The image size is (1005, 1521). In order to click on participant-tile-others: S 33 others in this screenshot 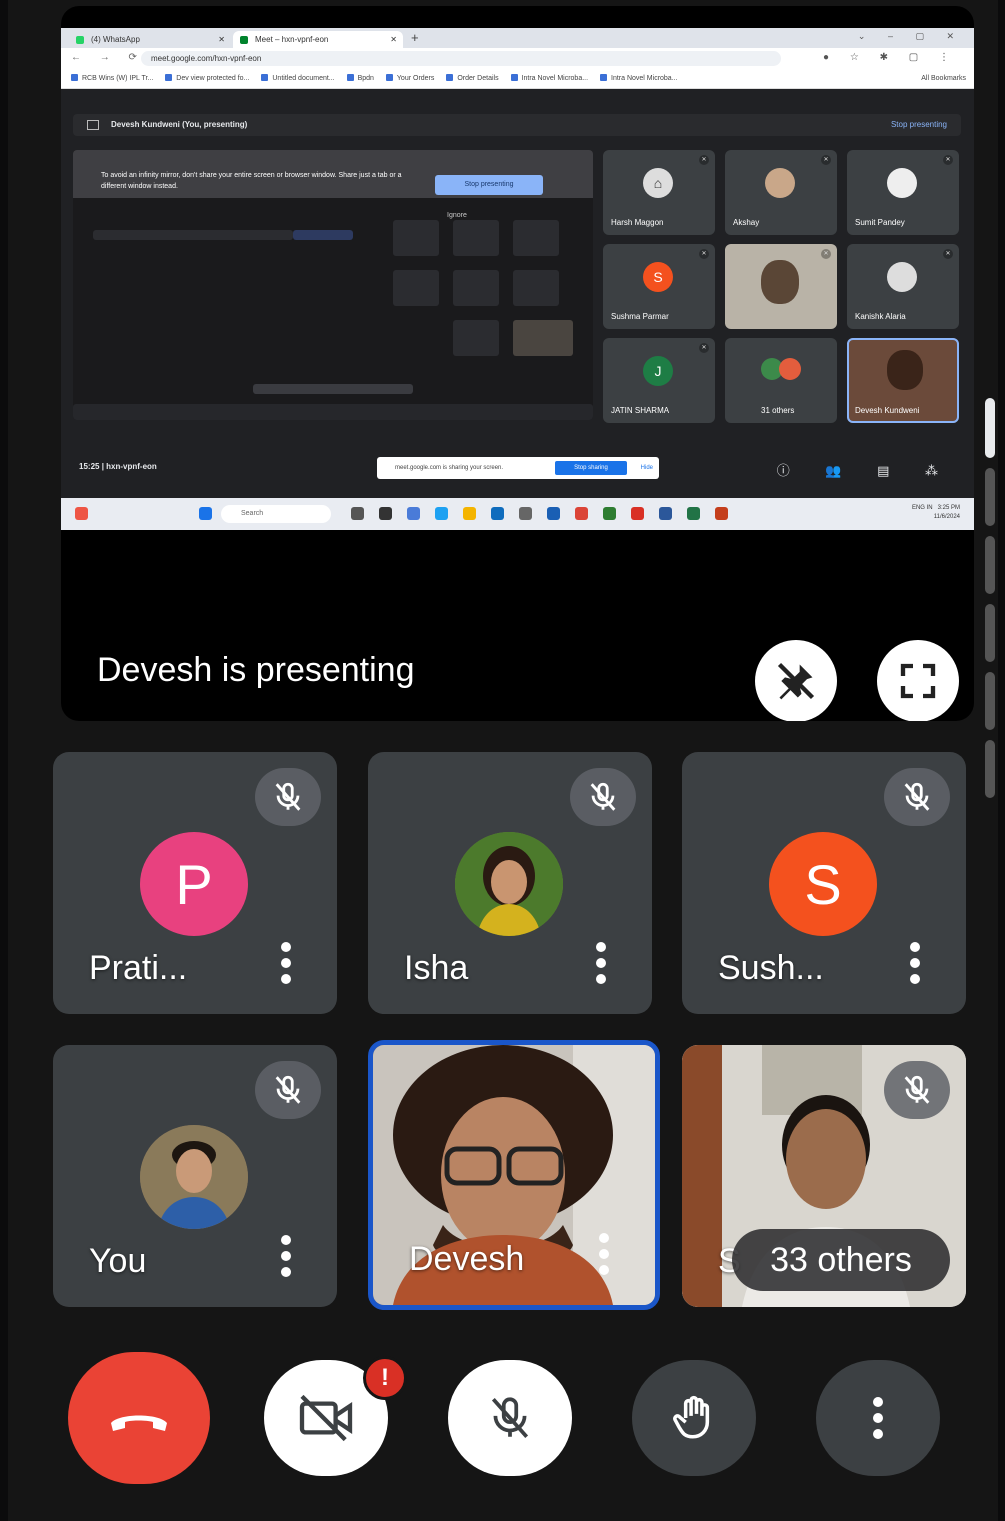, I will do `click(824, 1176)`.